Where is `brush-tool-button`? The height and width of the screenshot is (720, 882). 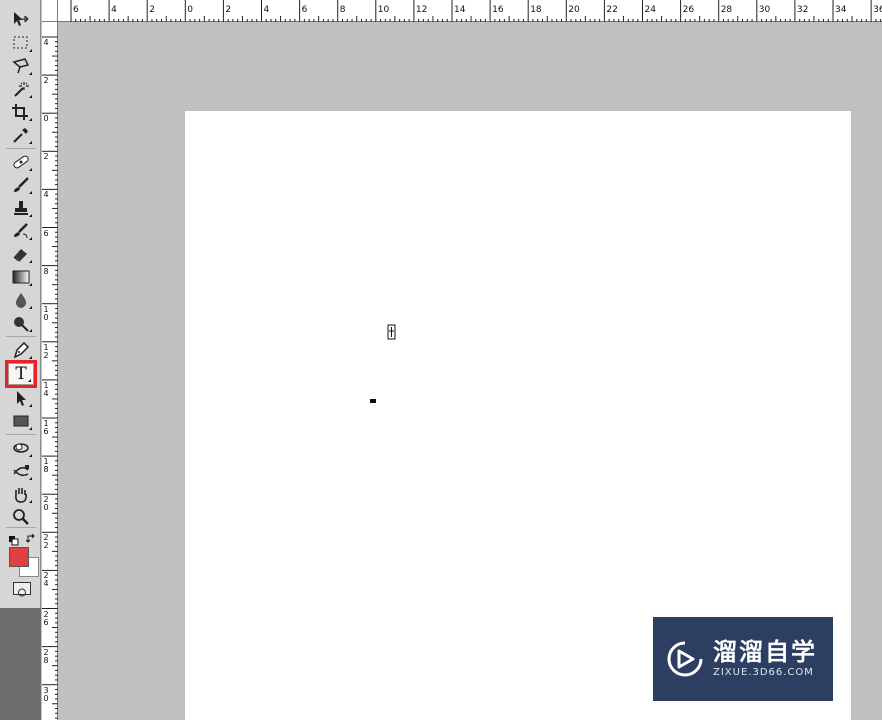
brush-tool-button is located at coordinates (21, 185).